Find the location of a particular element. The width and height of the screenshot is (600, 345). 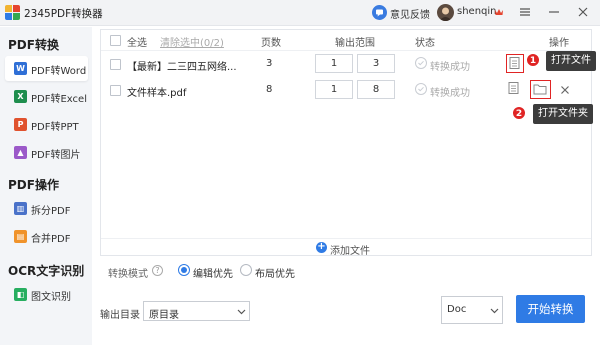

table-header: 全选 清除选中(0/2) 页数 输出范围 状态 操作 is located at coordinates (346, 40).